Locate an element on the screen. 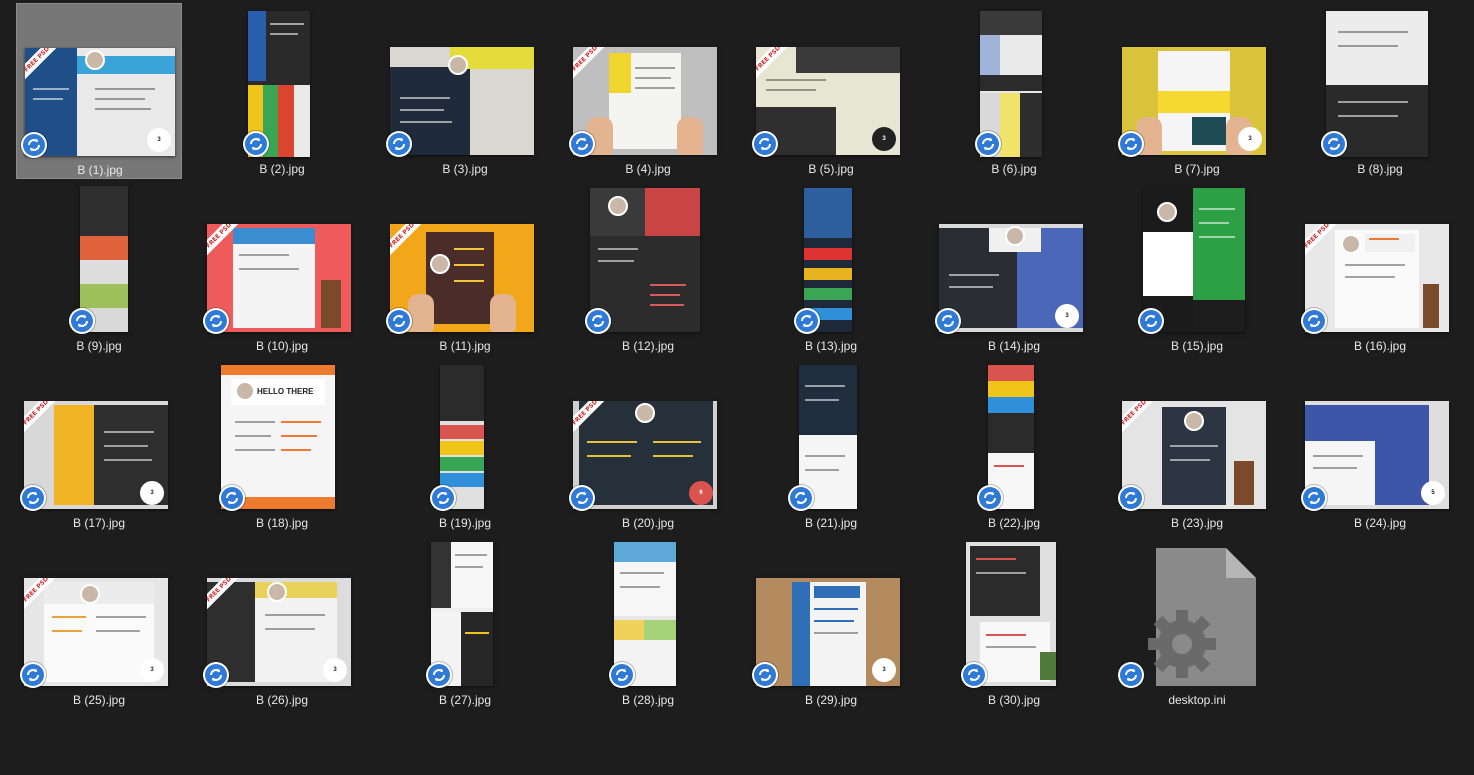 The image size is (1474, 775). file-name: B (21).jpg is located at coordinates (831, 523).